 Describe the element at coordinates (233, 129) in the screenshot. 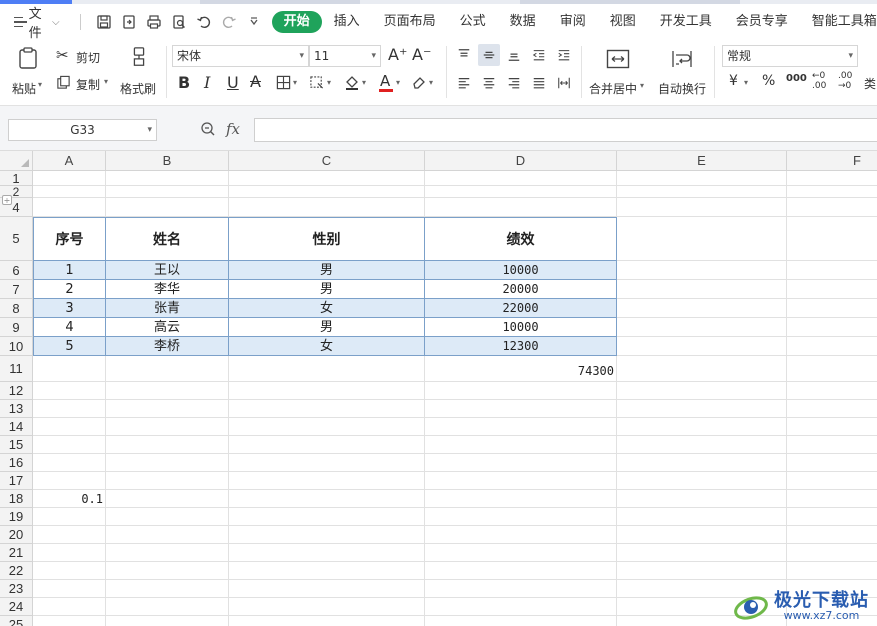

I see `insert-function-button: fx` at that location.